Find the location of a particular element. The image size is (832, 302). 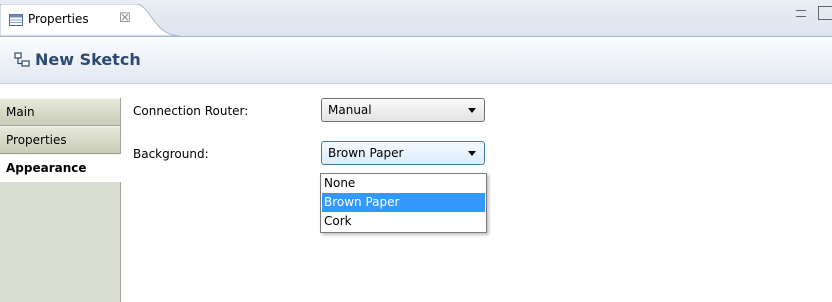

side-tab-properties: Properties is located at coordinates (60, 140).